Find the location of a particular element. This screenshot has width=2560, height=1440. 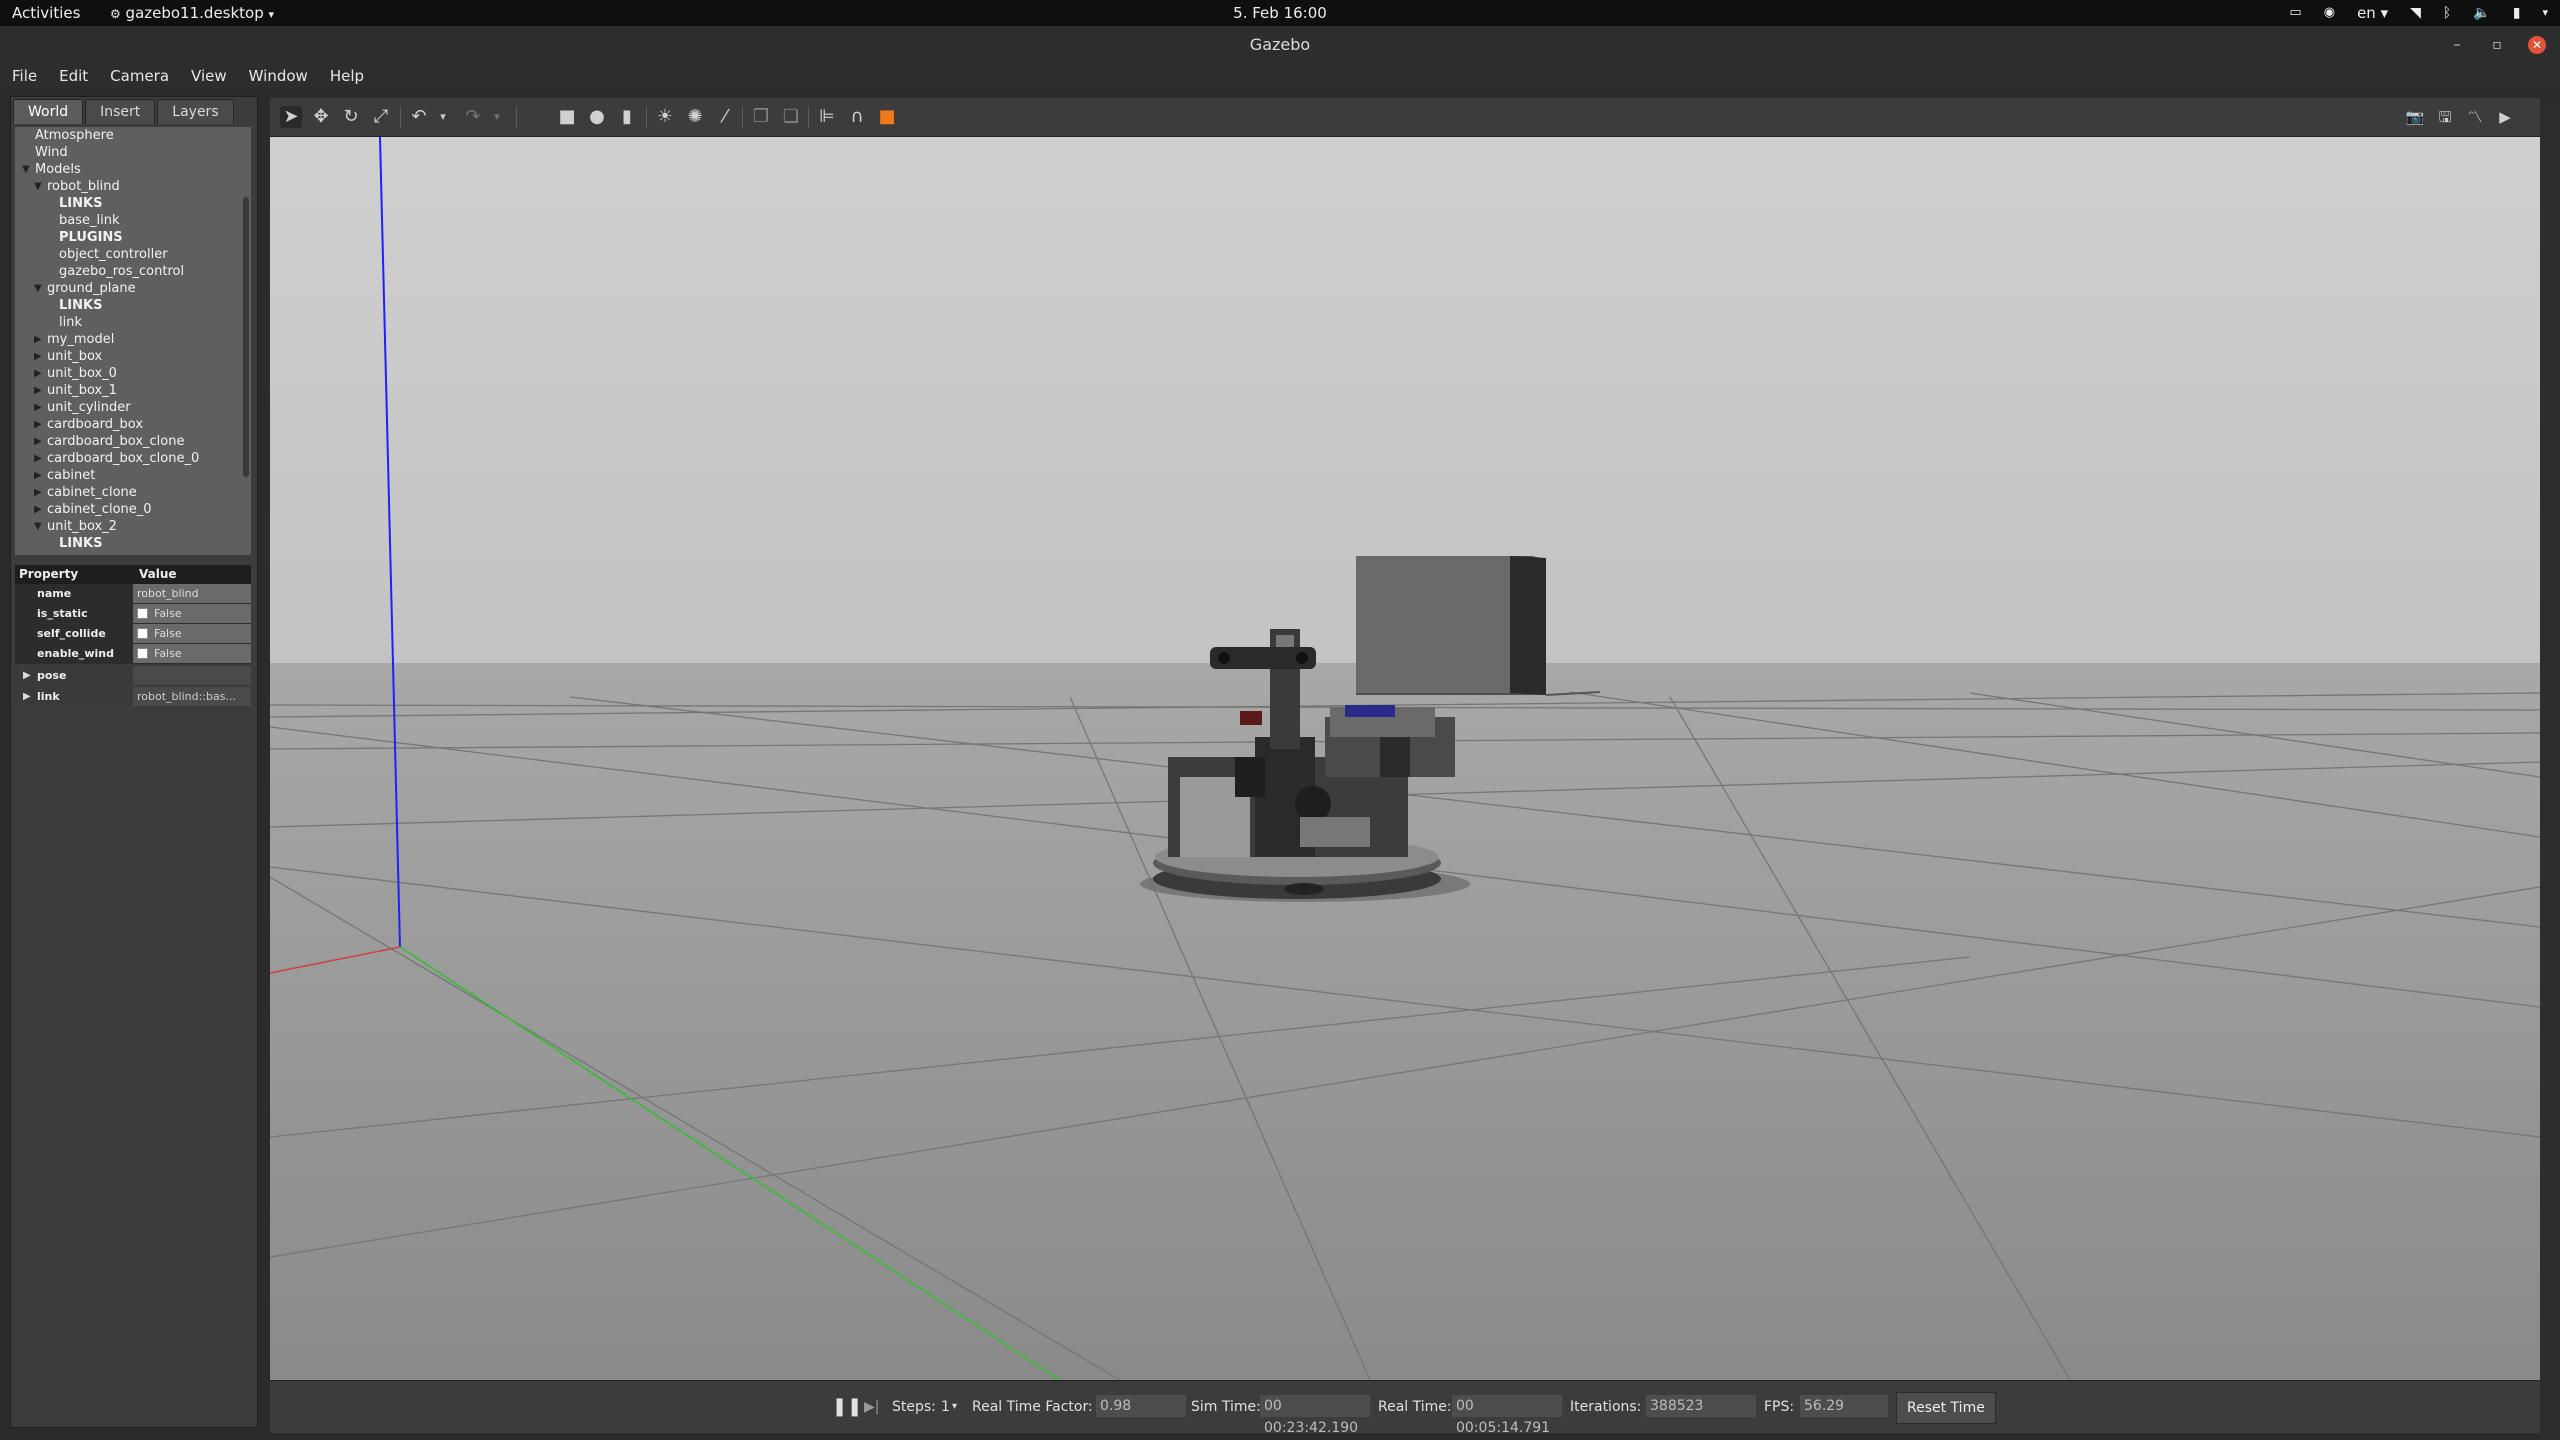

steps-value: 1 is located at coordinates (945, 1407).